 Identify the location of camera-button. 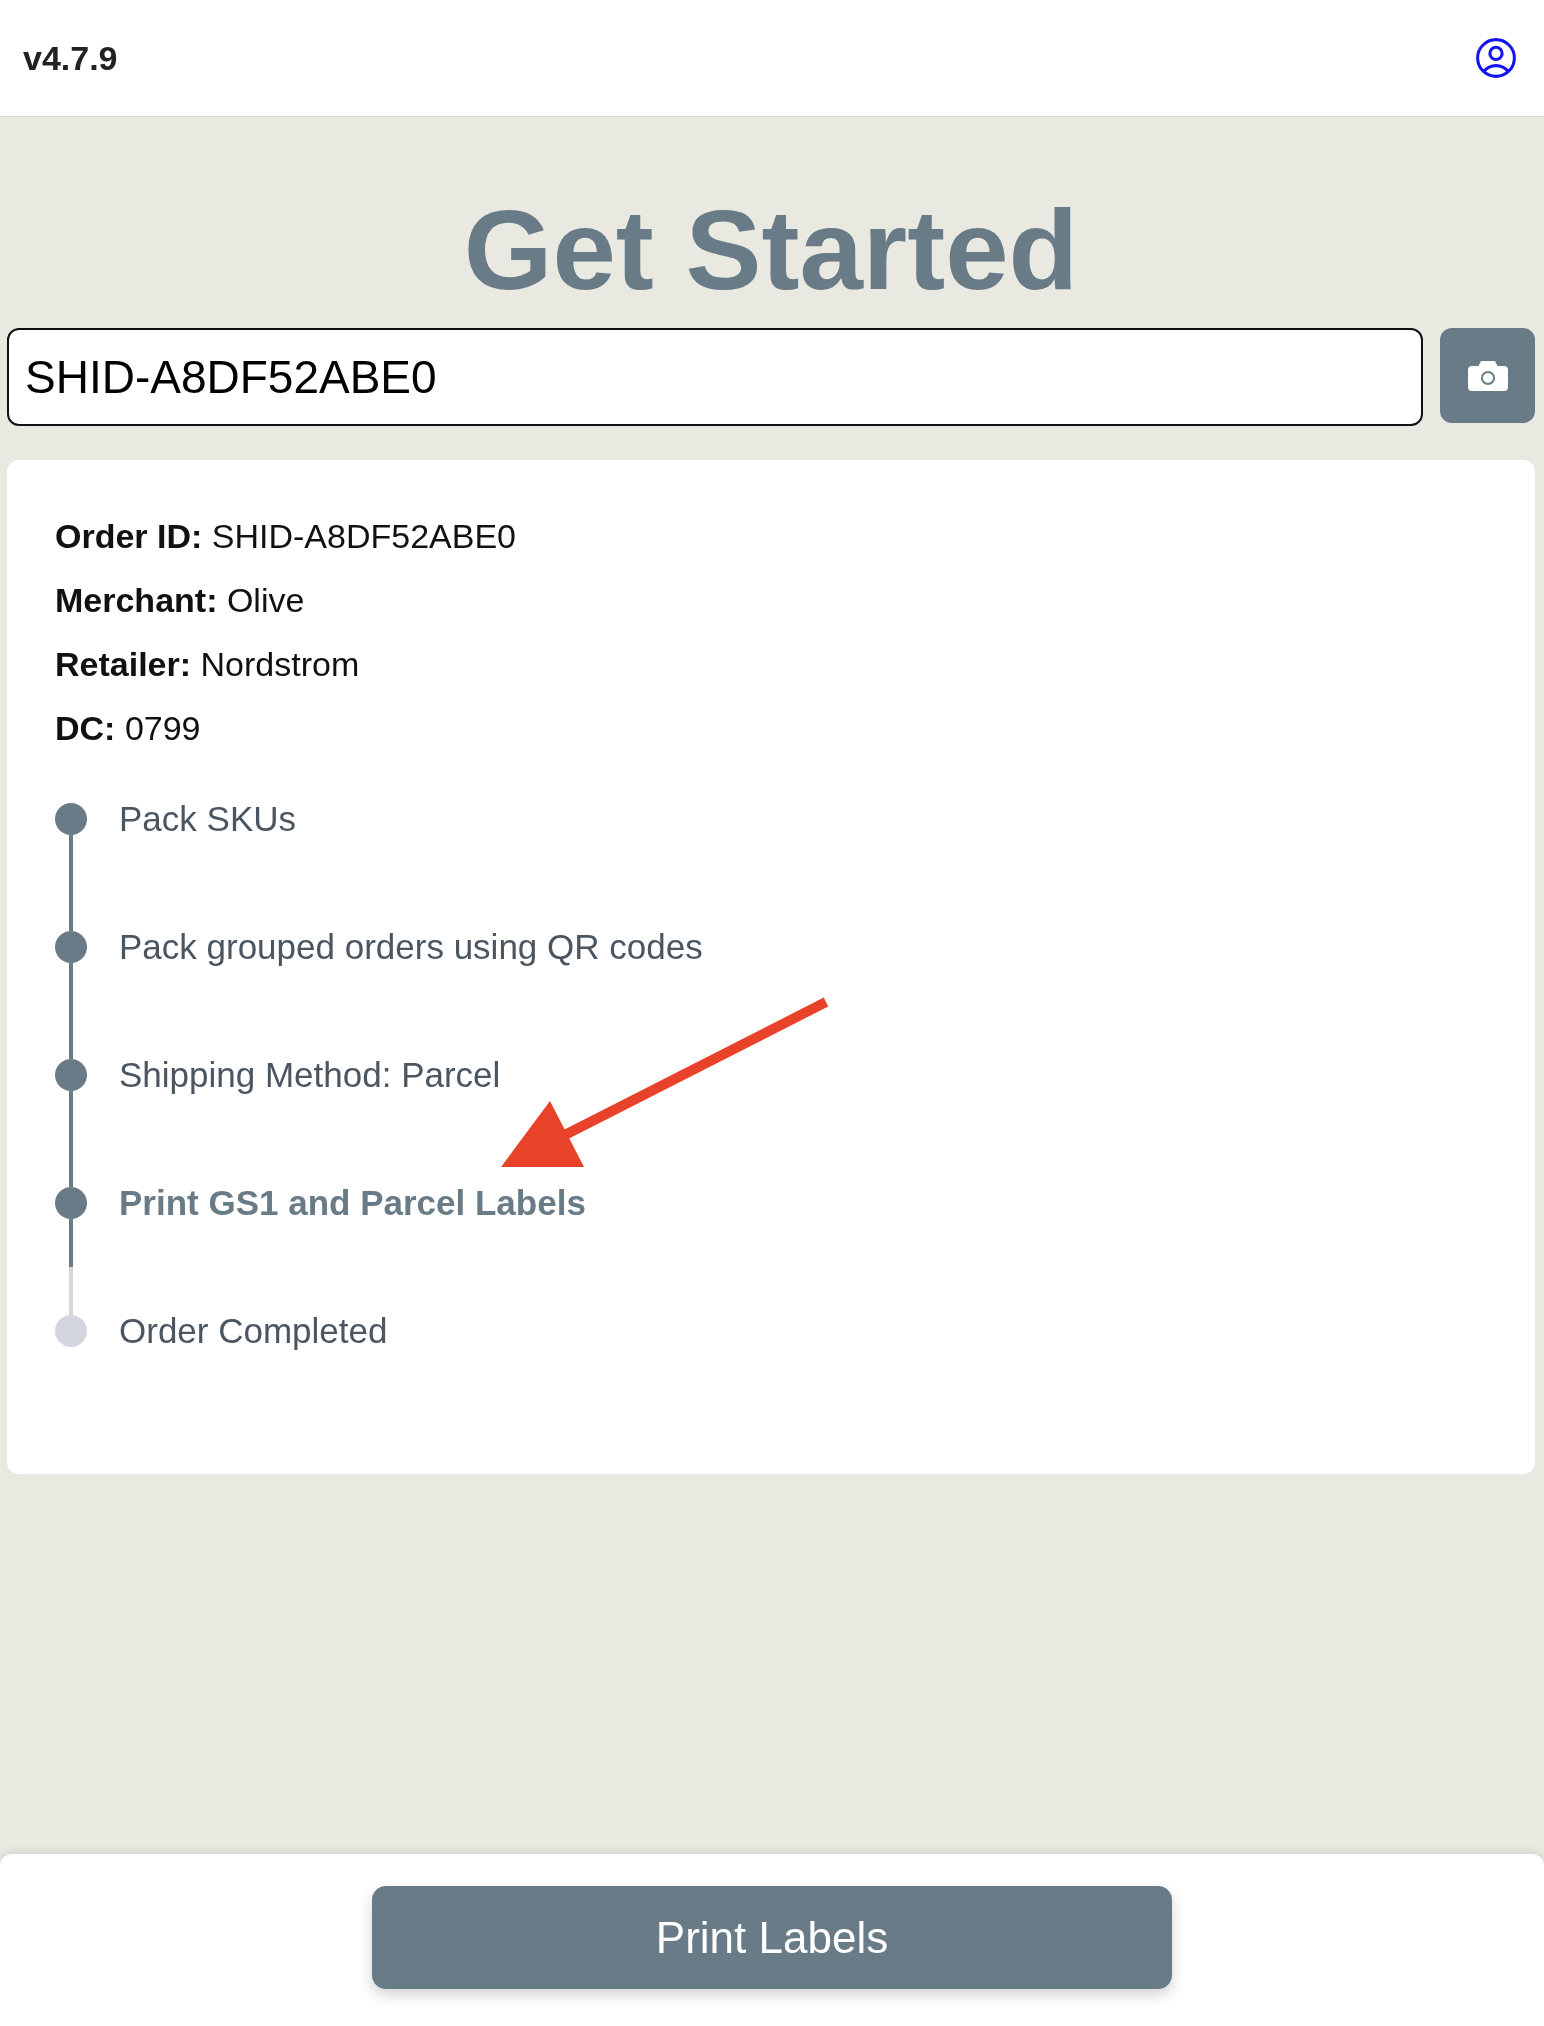
(1487, 375).